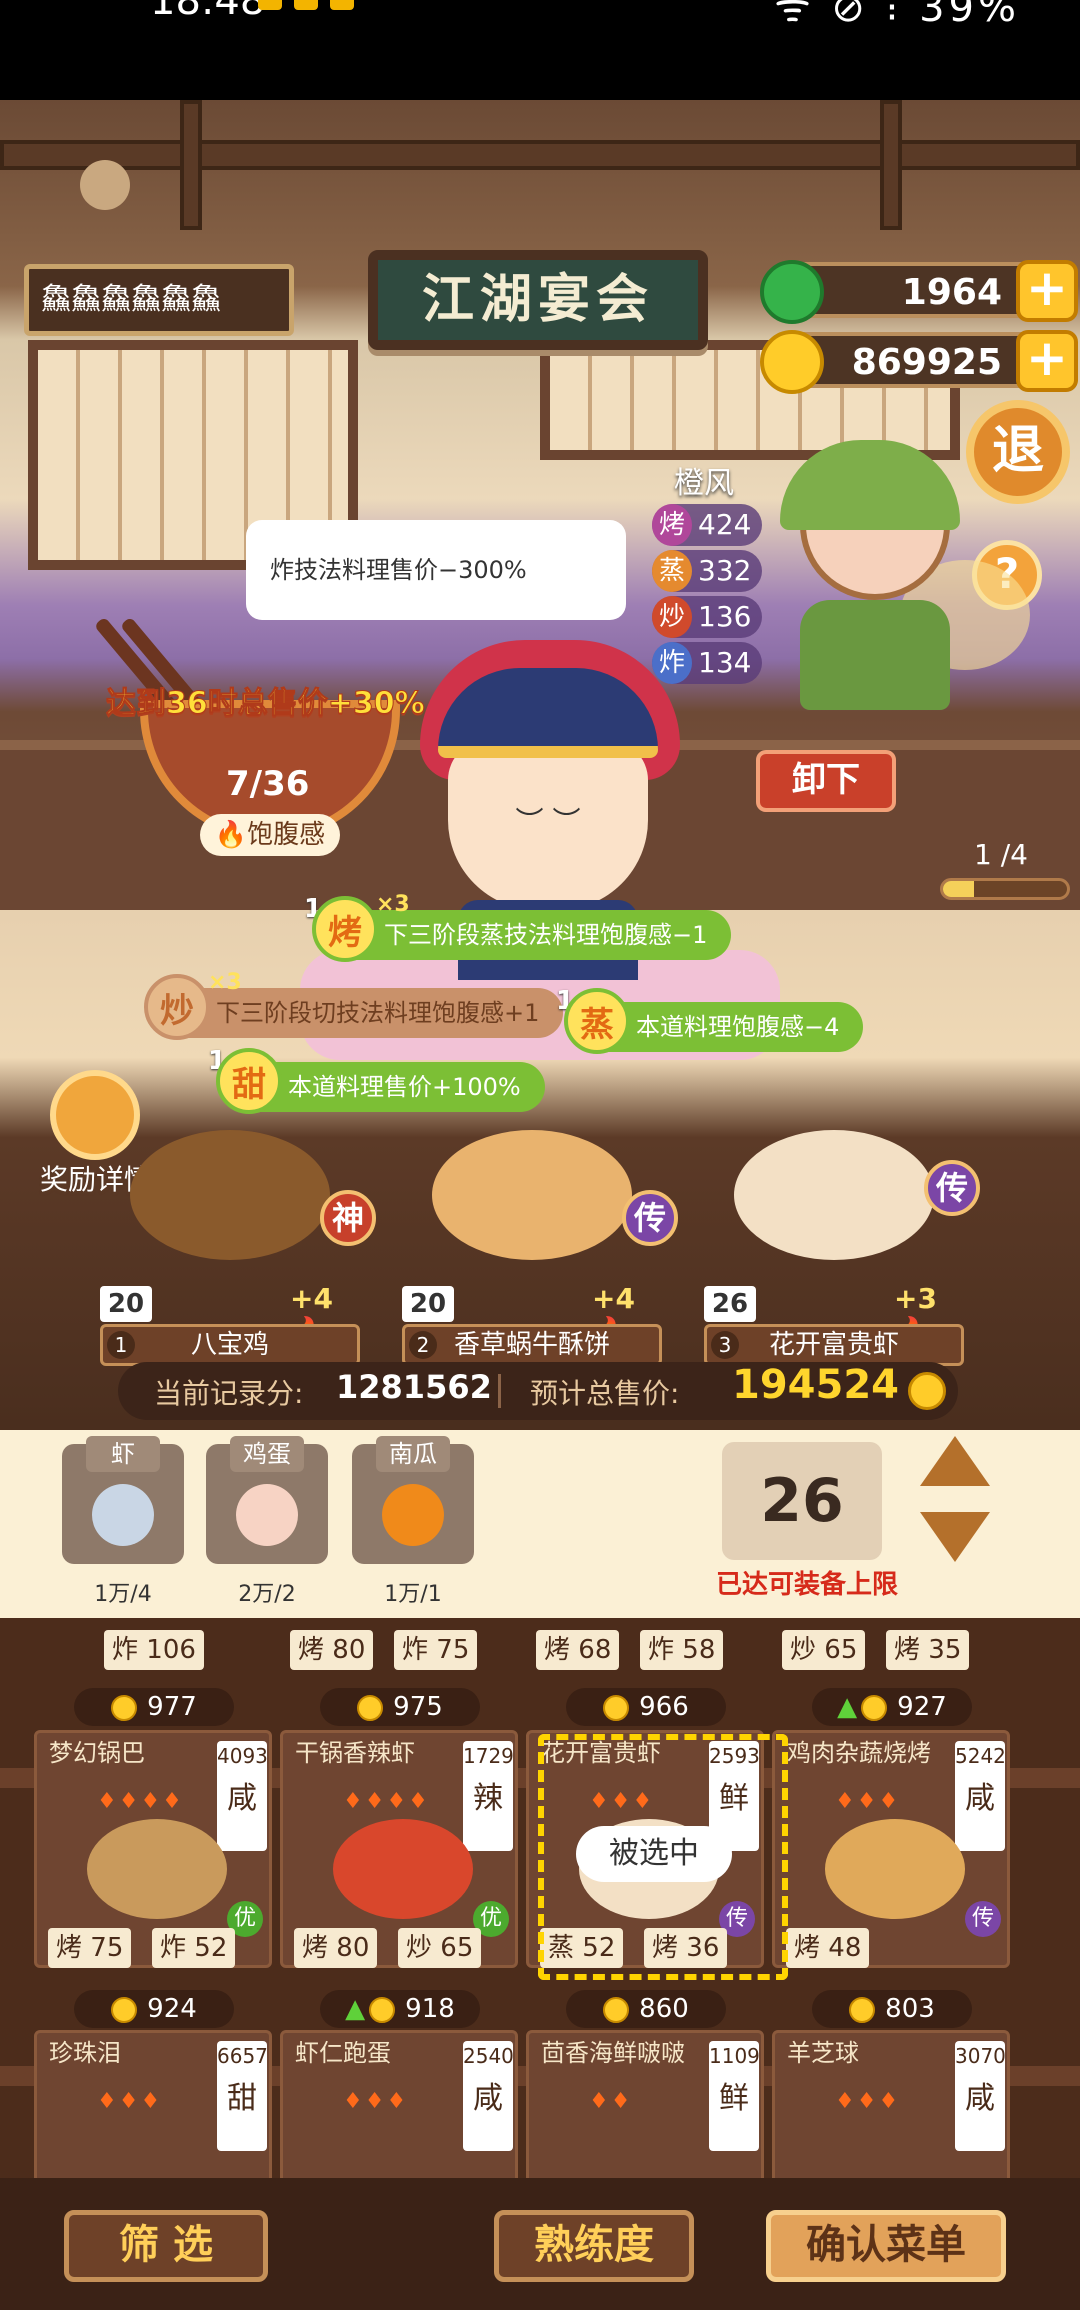 The image size is (1080, 2310). What do you see at coordinates (414, 1387) in the screenshot?
I see `record-score-value: 1281562` at bounding box center [414, 1387].